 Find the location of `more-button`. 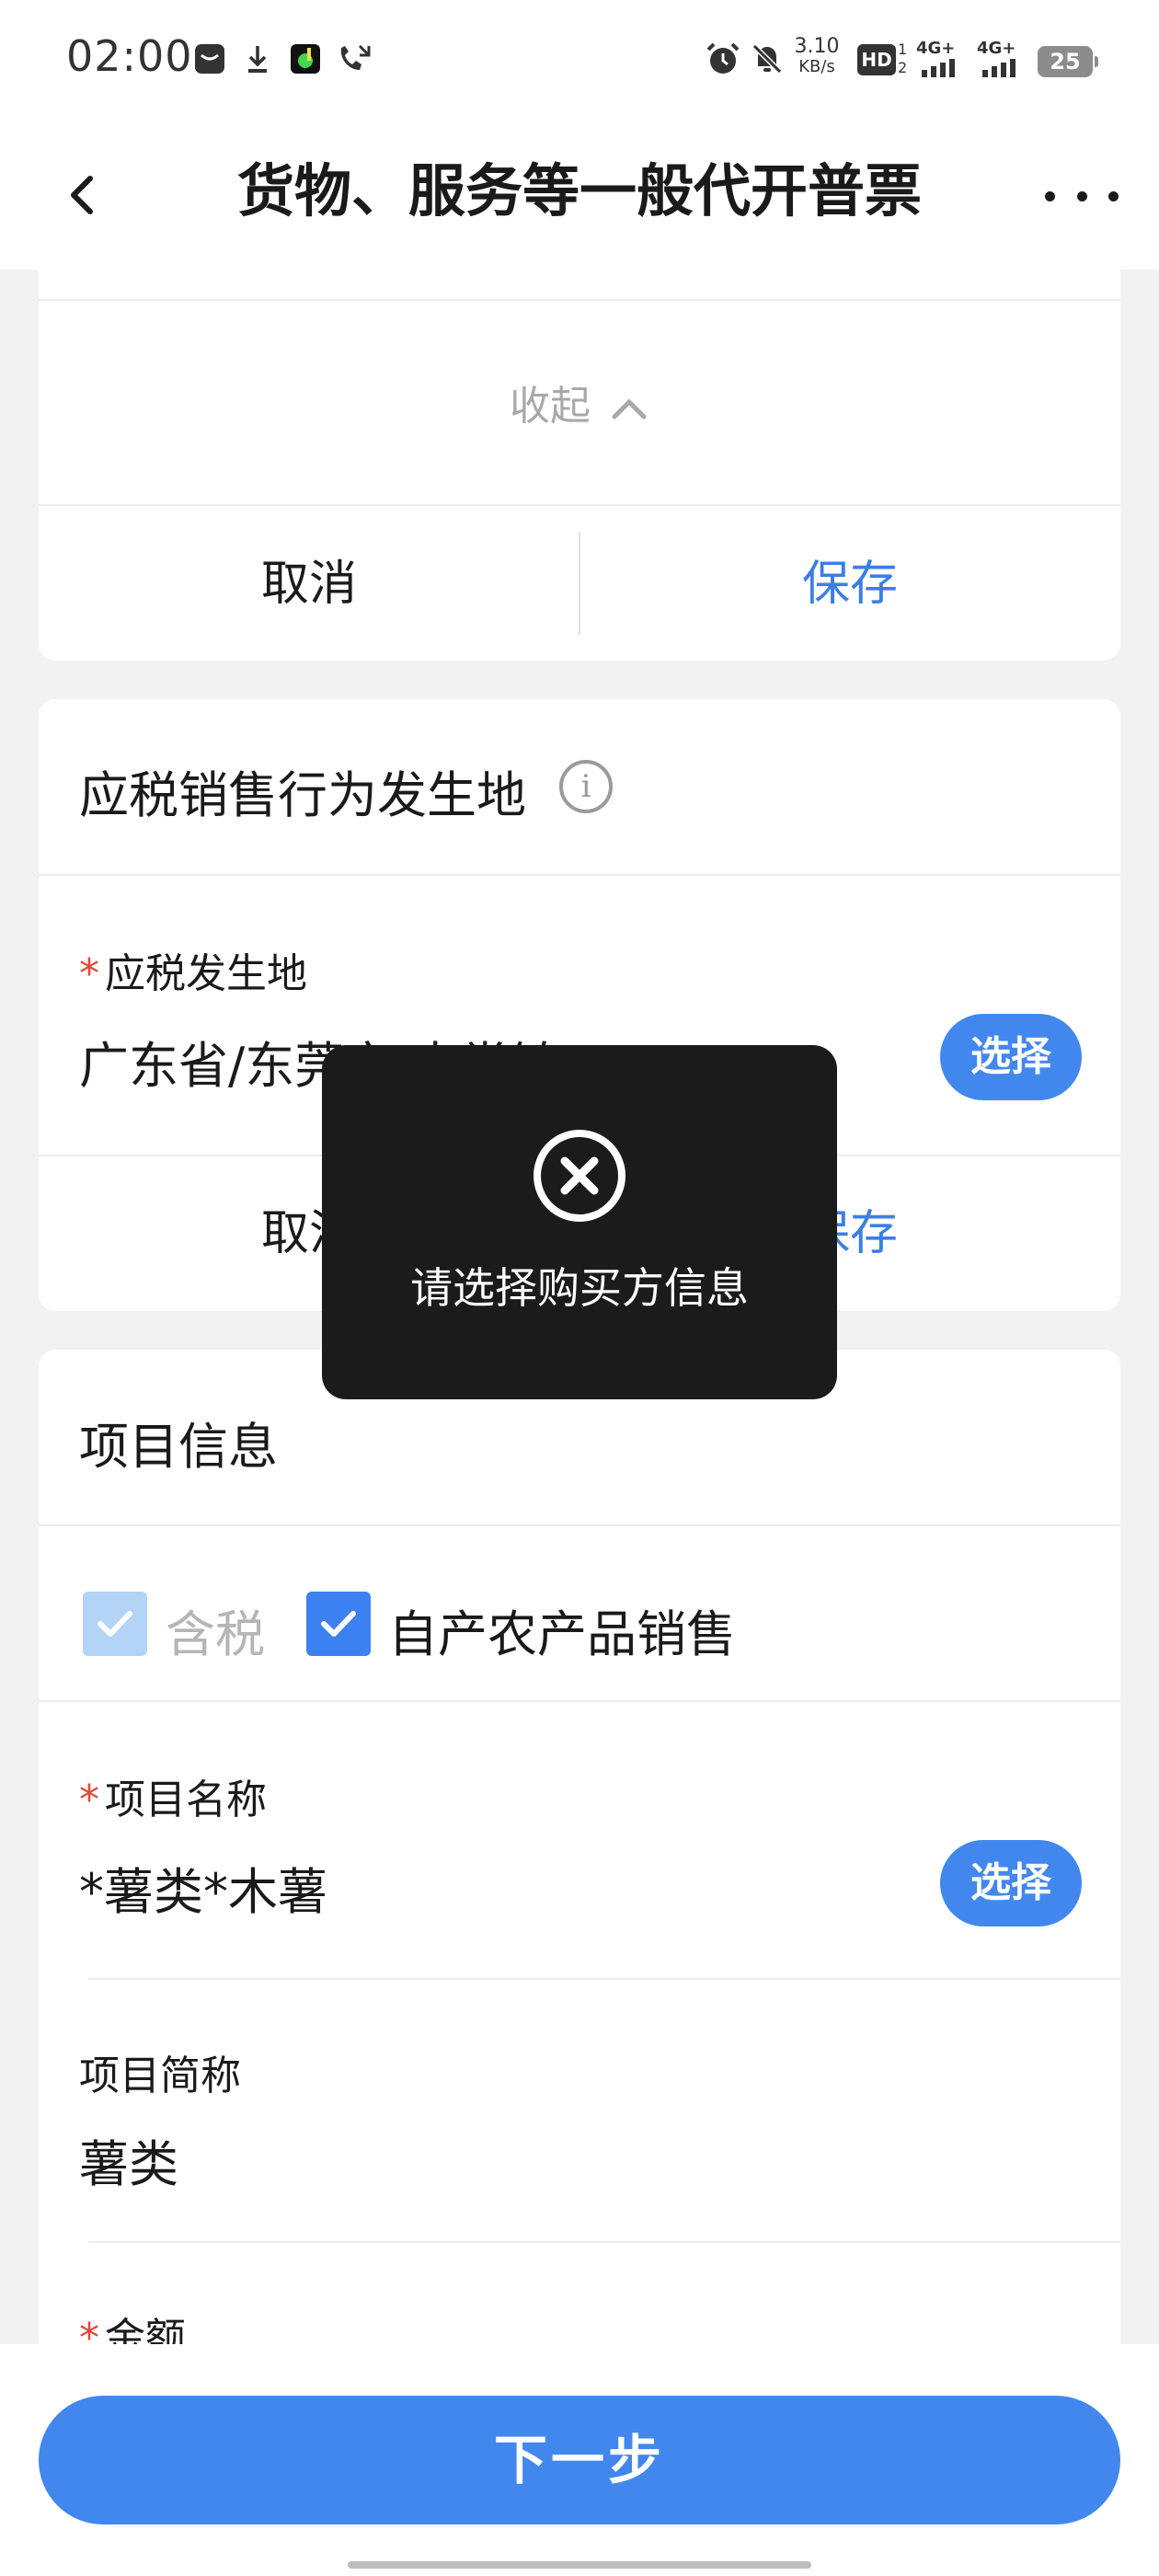

more-button is located at coordinates (1082, 196).